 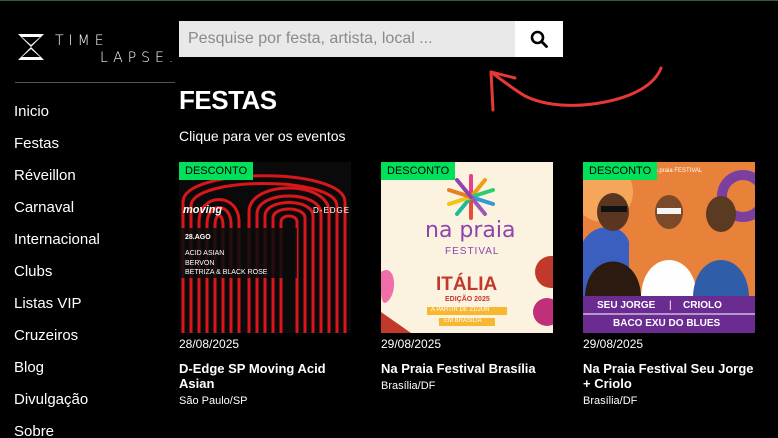 What do you see at coordinates (57, 404) in the screenshot?
I see `sidebar-item-divulgacao: Divulgação` at bounding box center [57, 404].